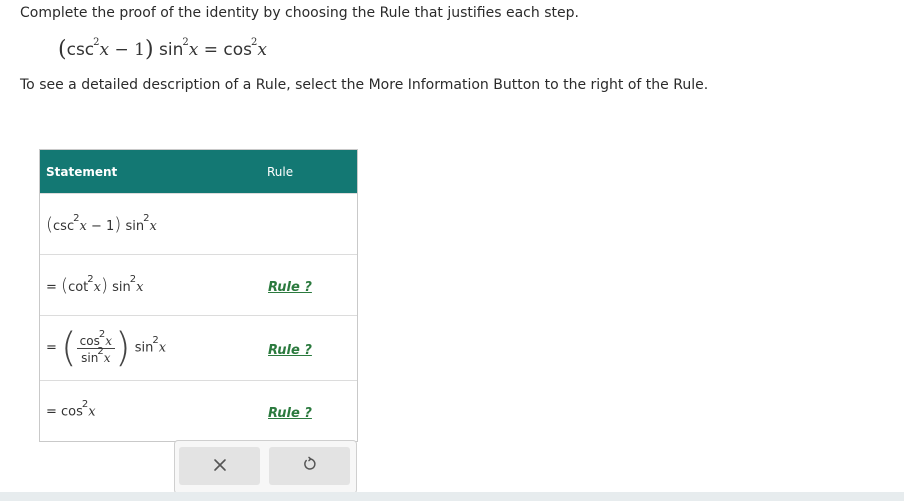  What do you see at coordinates (280, 171) in the screenshot?
I see `rule-header: Rule` at bounding box center [280, 171].